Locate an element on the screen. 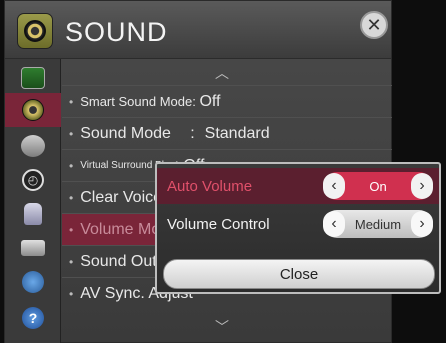 This screenshot has width=446, height=343. channel-icon is located at coordinates (33, 146).